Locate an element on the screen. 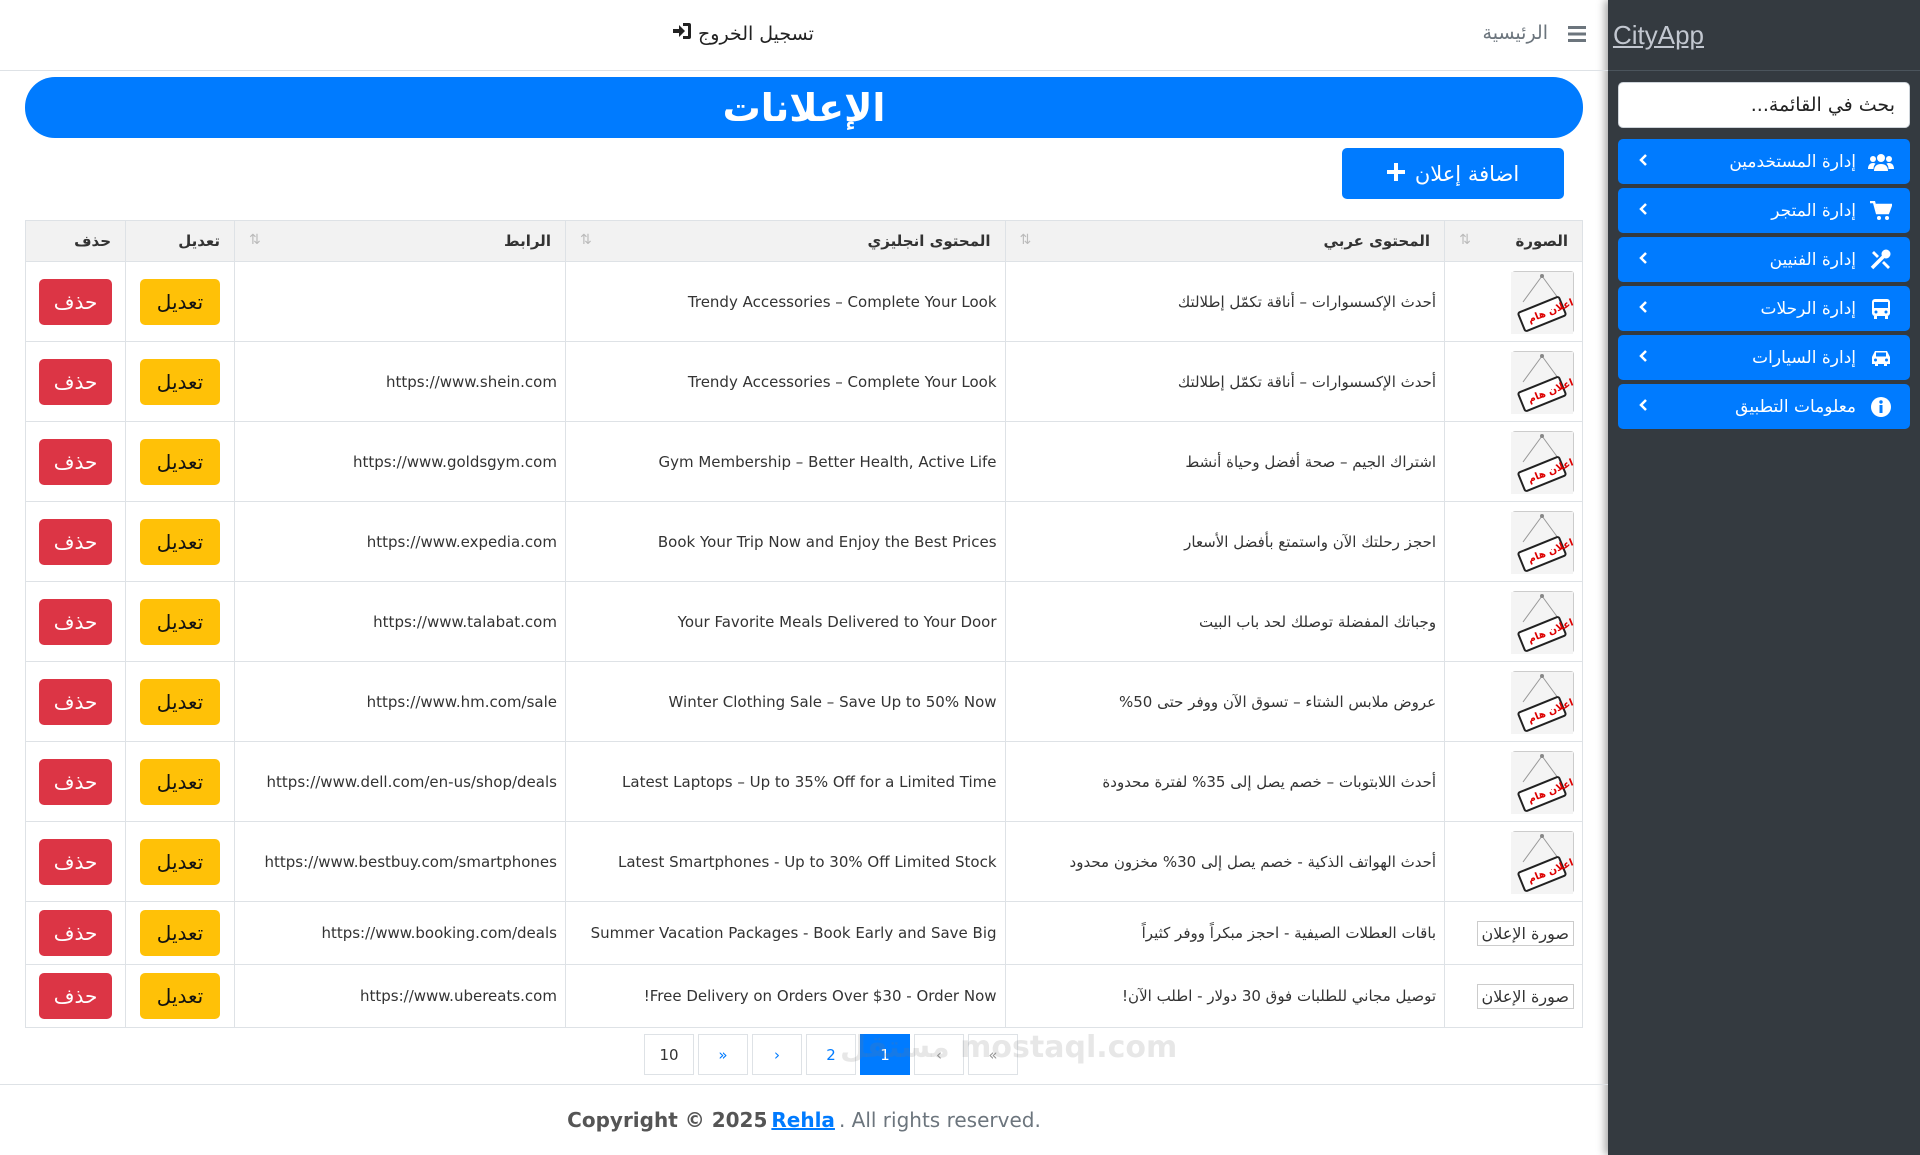  logout-link: تسجيل الخروج is located at coordinates (743, 33).